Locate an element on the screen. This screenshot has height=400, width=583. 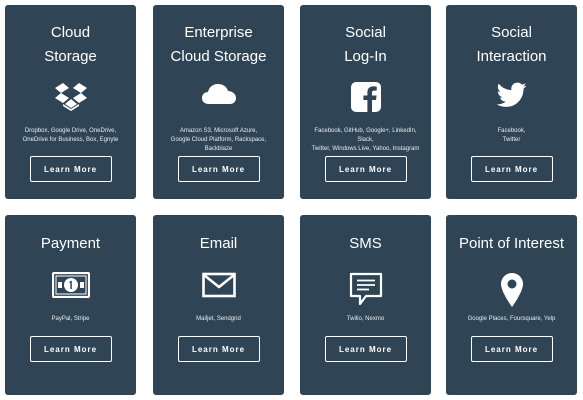
facebook-icon is located at coordinates (365, 97).